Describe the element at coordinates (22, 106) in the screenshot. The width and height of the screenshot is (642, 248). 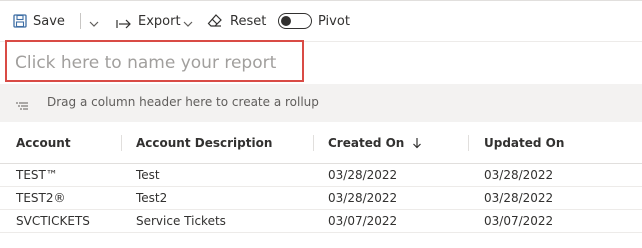
I see `rollup-icon` at that location.